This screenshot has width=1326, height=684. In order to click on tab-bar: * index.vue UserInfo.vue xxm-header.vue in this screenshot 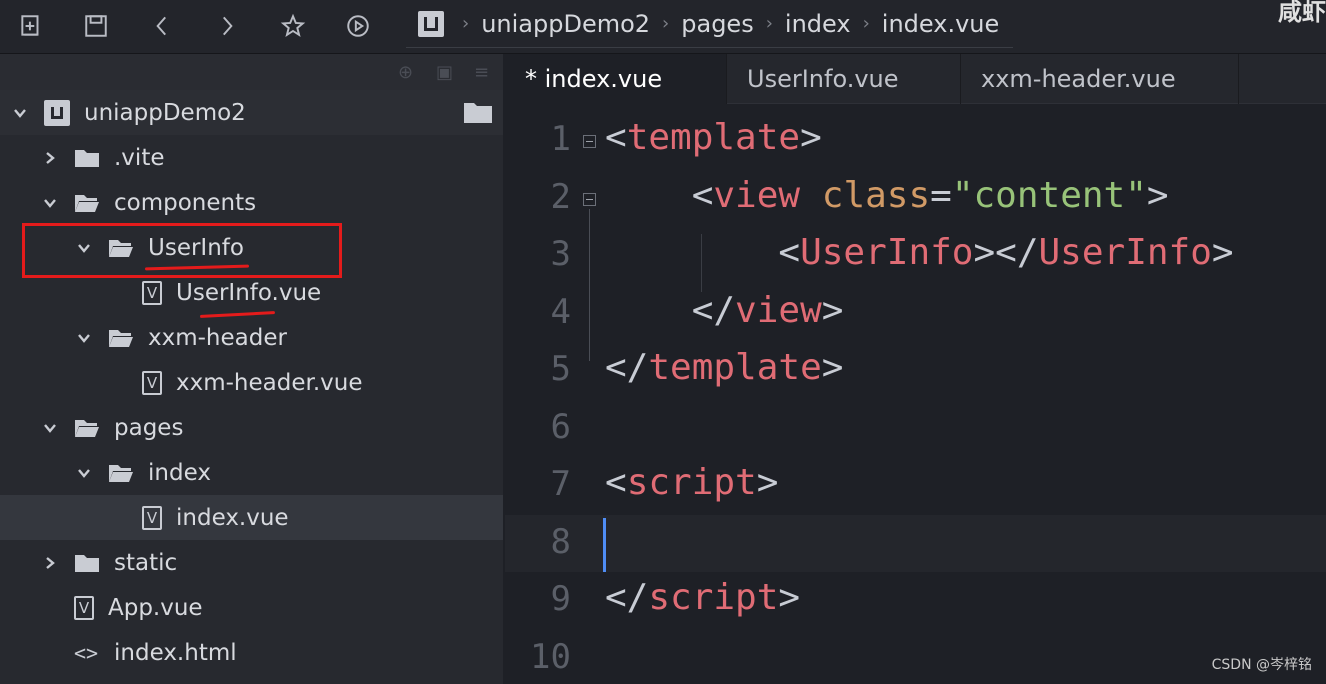, I will do `click(915, 79)`.